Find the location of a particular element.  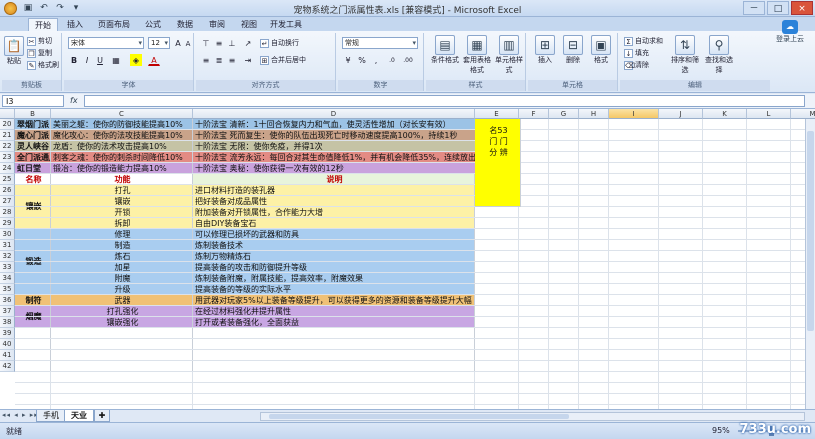

comma-button: , is located at coordinates (376, 60).